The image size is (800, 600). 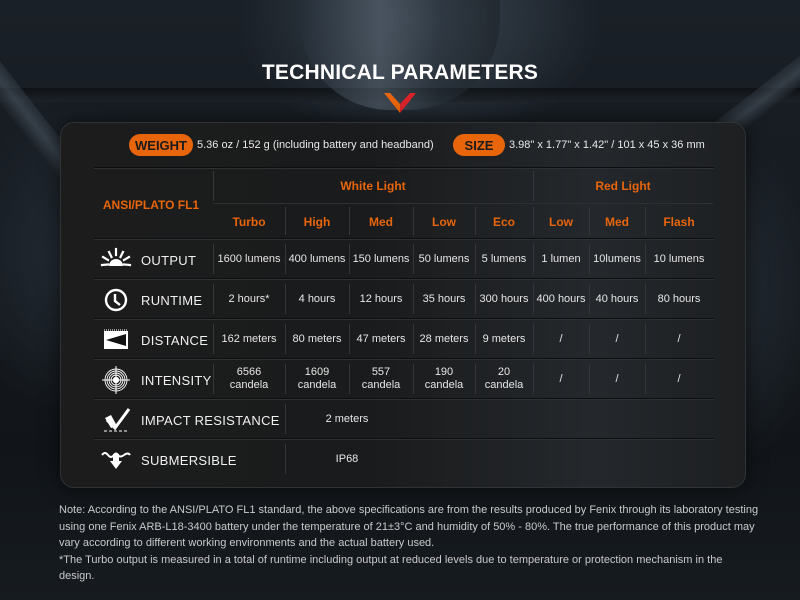 What do you see at coordinates (116, 340) in the screenshot?
I see `beam-distance-icon` at bounding box center [116, 340].